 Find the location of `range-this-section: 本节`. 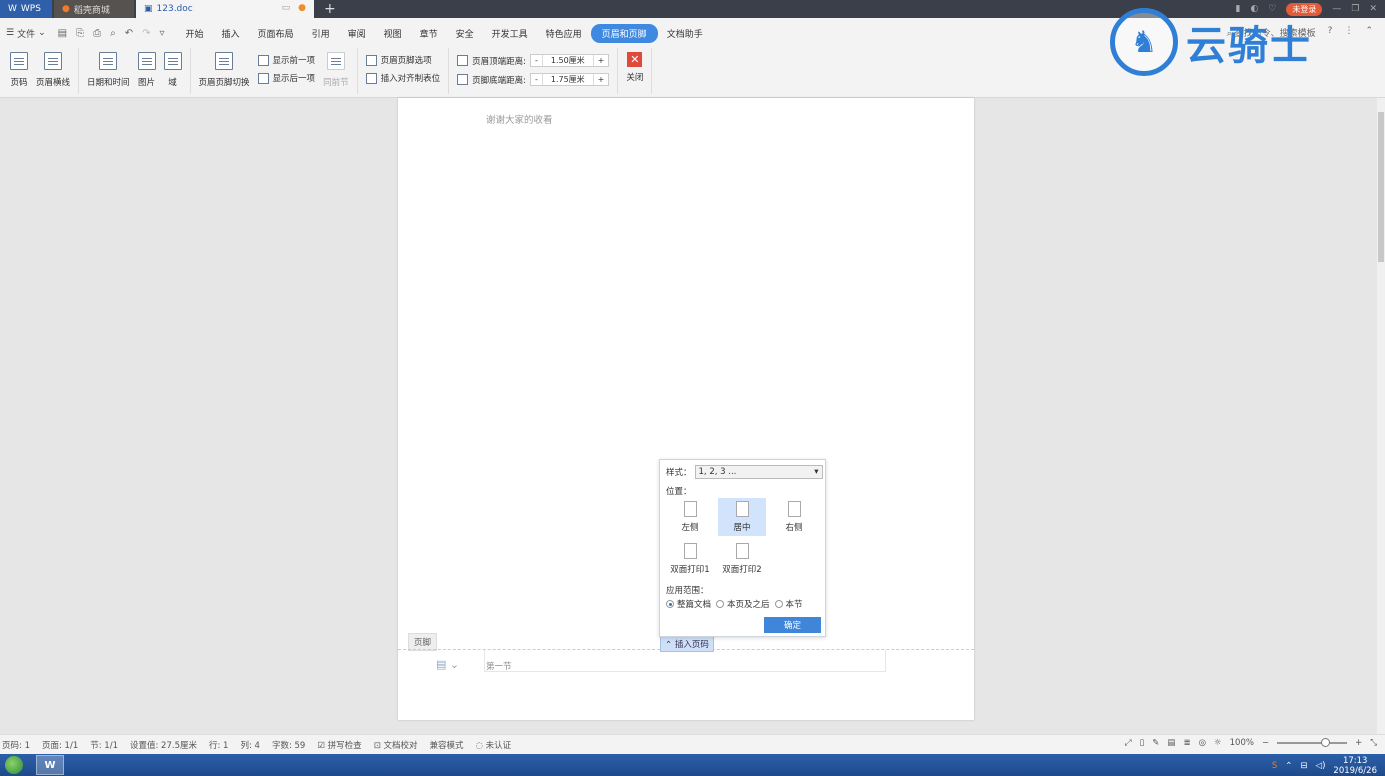

range-this-section: 本节 is located at coordinates (788, 604).